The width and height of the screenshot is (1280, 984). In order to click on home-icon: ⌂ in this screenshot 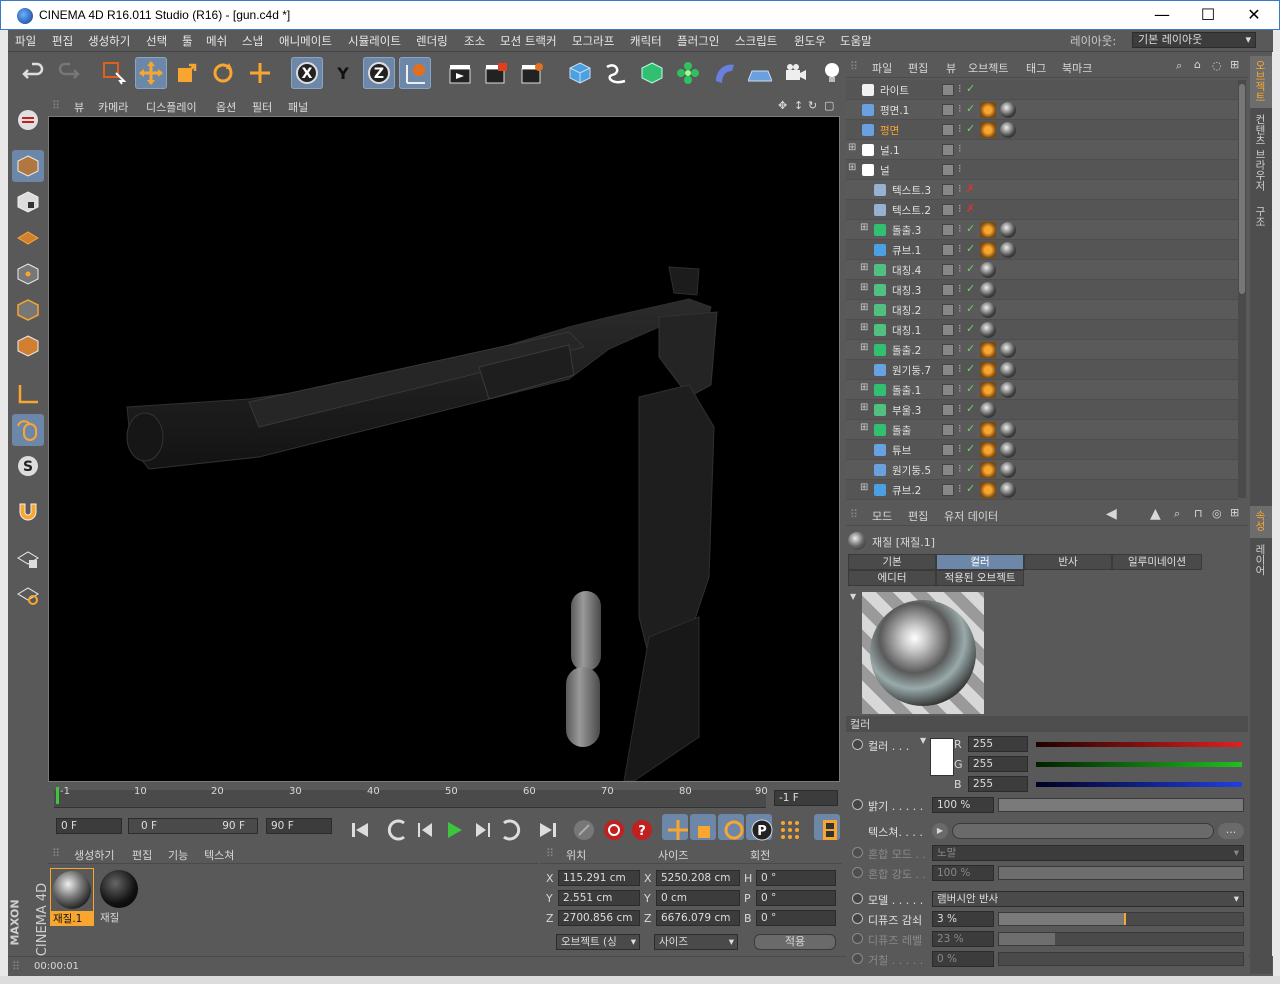, I will do `click(1197, 64)`.